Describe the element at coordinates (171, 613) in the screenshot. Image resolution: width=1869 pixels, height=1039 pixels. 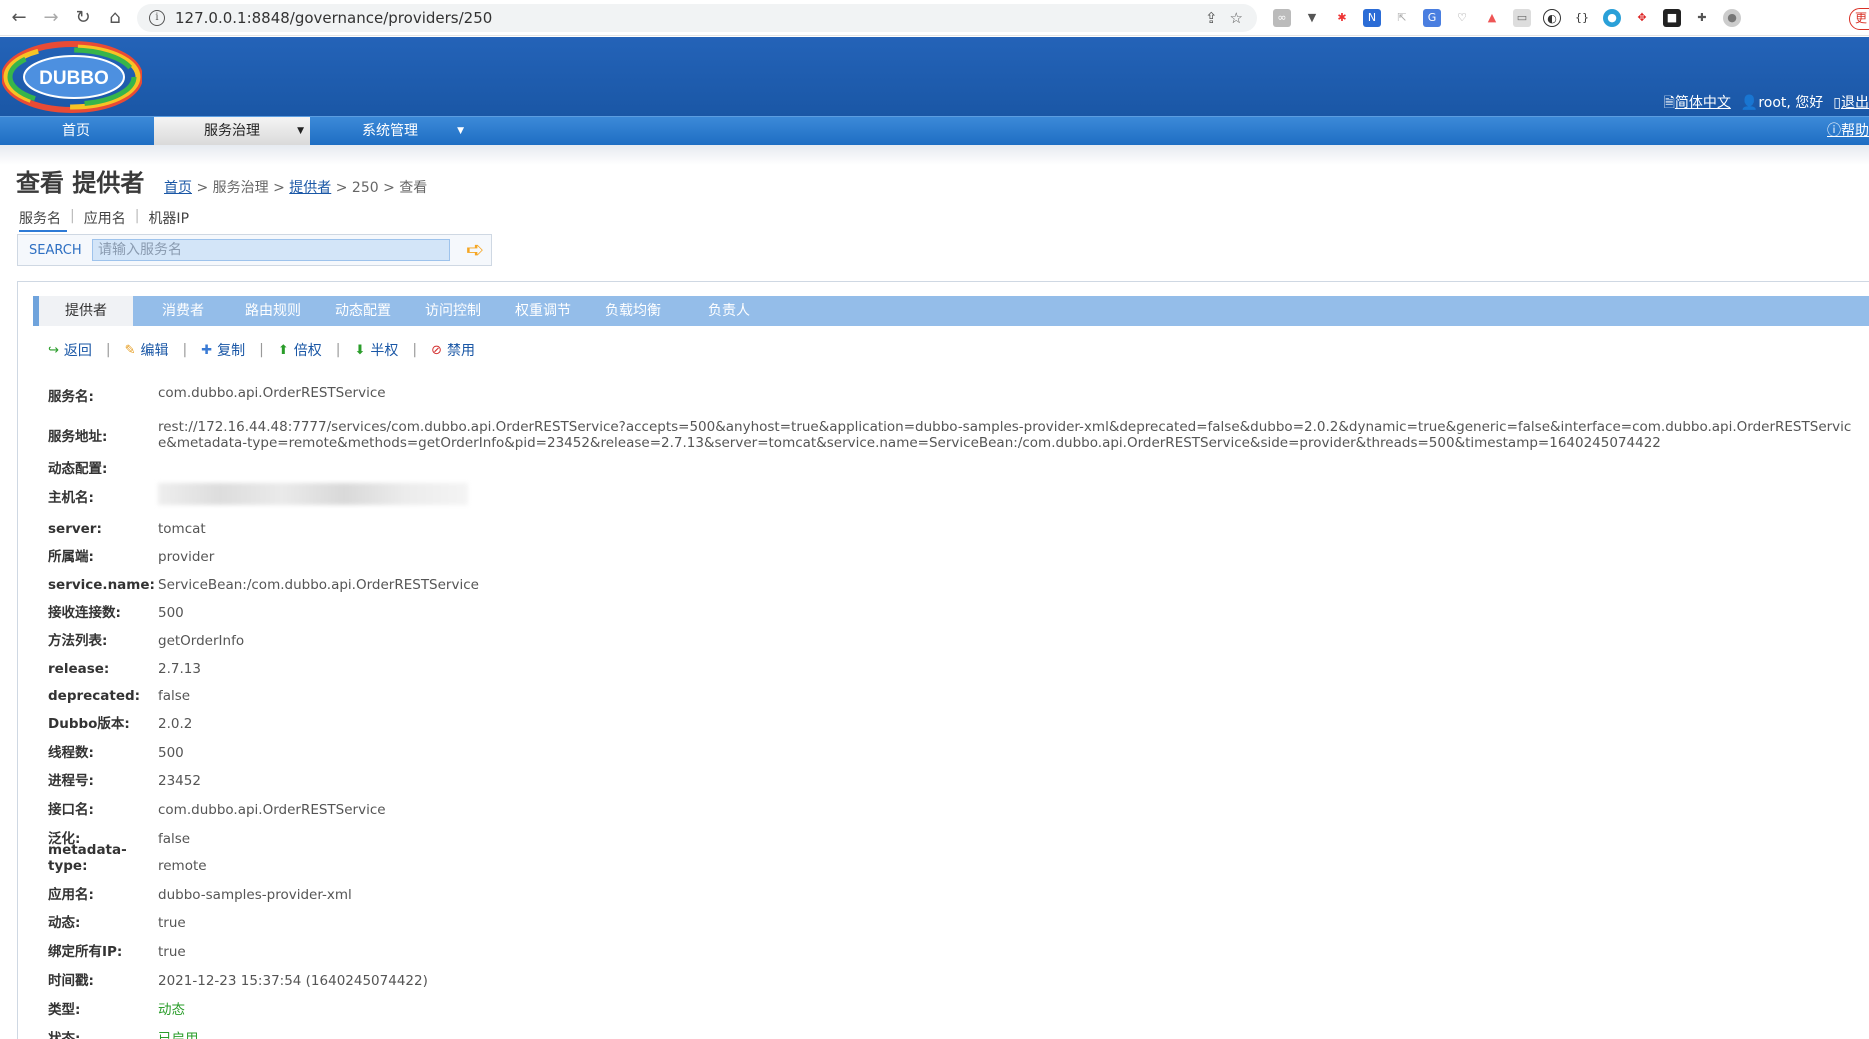
I see `detail-value: 500` at that location.